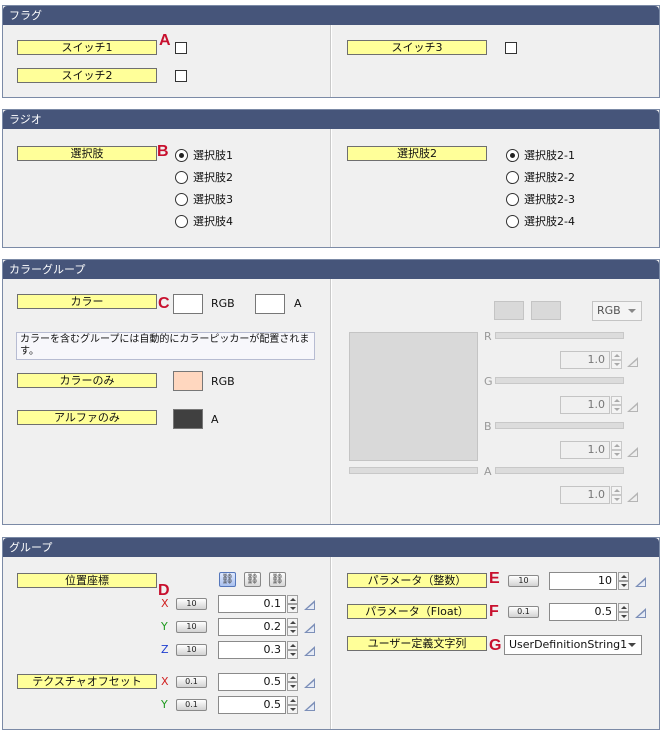 This screenshot has width=665, height=733. What do you see at coordinates (191, 682) in the screenshot?
I see `texture-offset-x-scale: 0.1` at bounding box center [191, 682].